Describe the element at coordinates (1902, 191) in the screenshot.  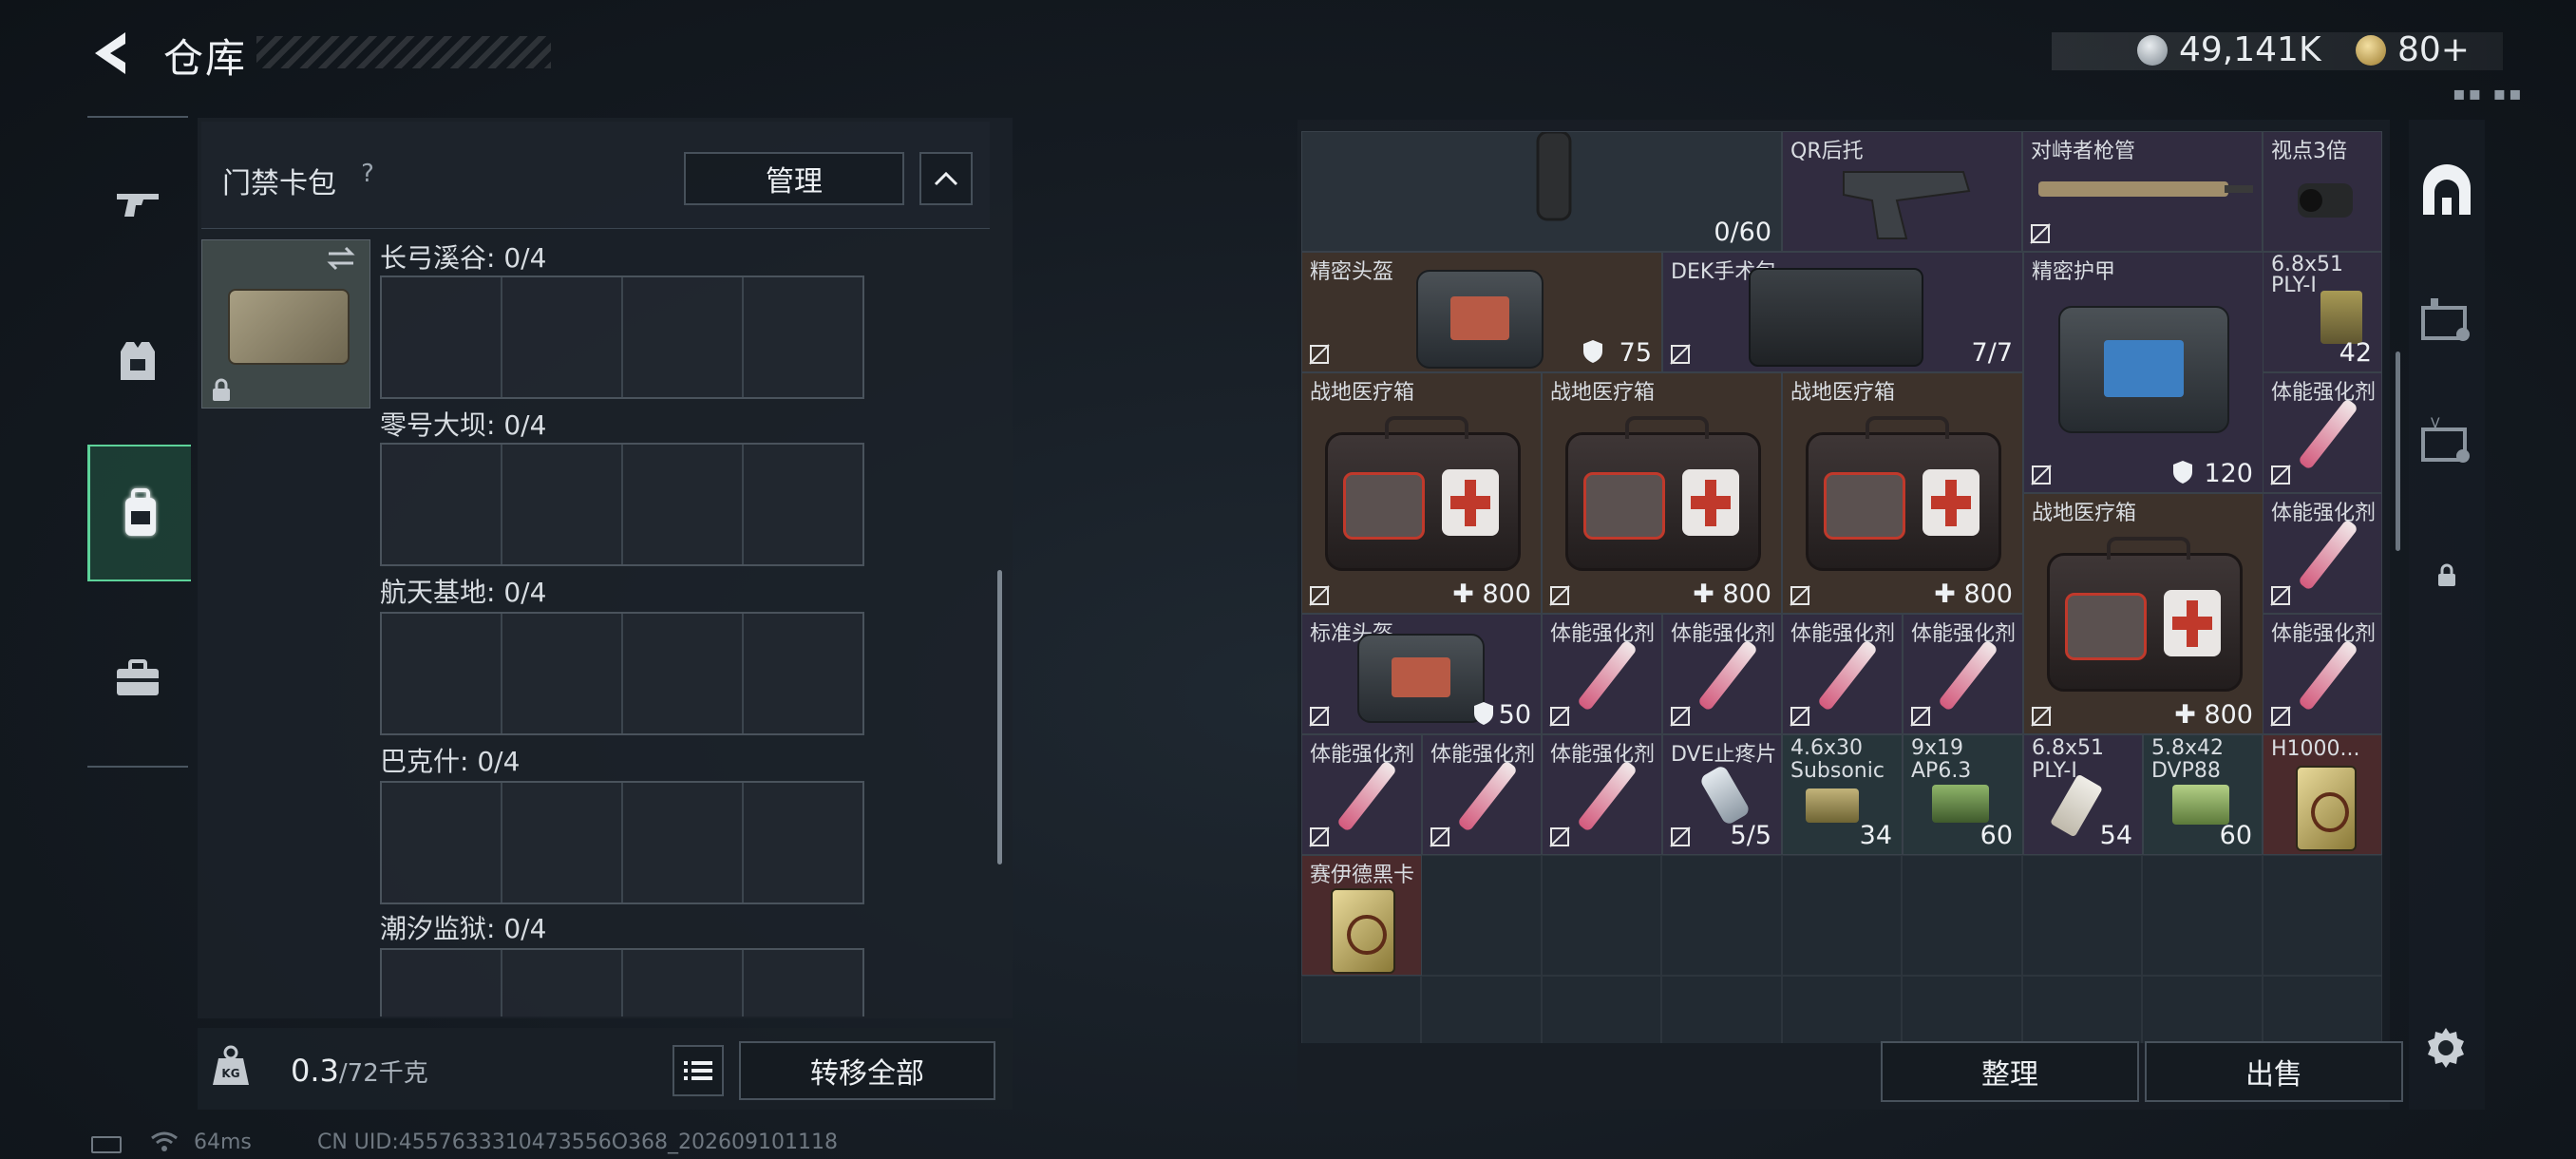
I see `inventory-item-qr-stock: QR后托` at that location.